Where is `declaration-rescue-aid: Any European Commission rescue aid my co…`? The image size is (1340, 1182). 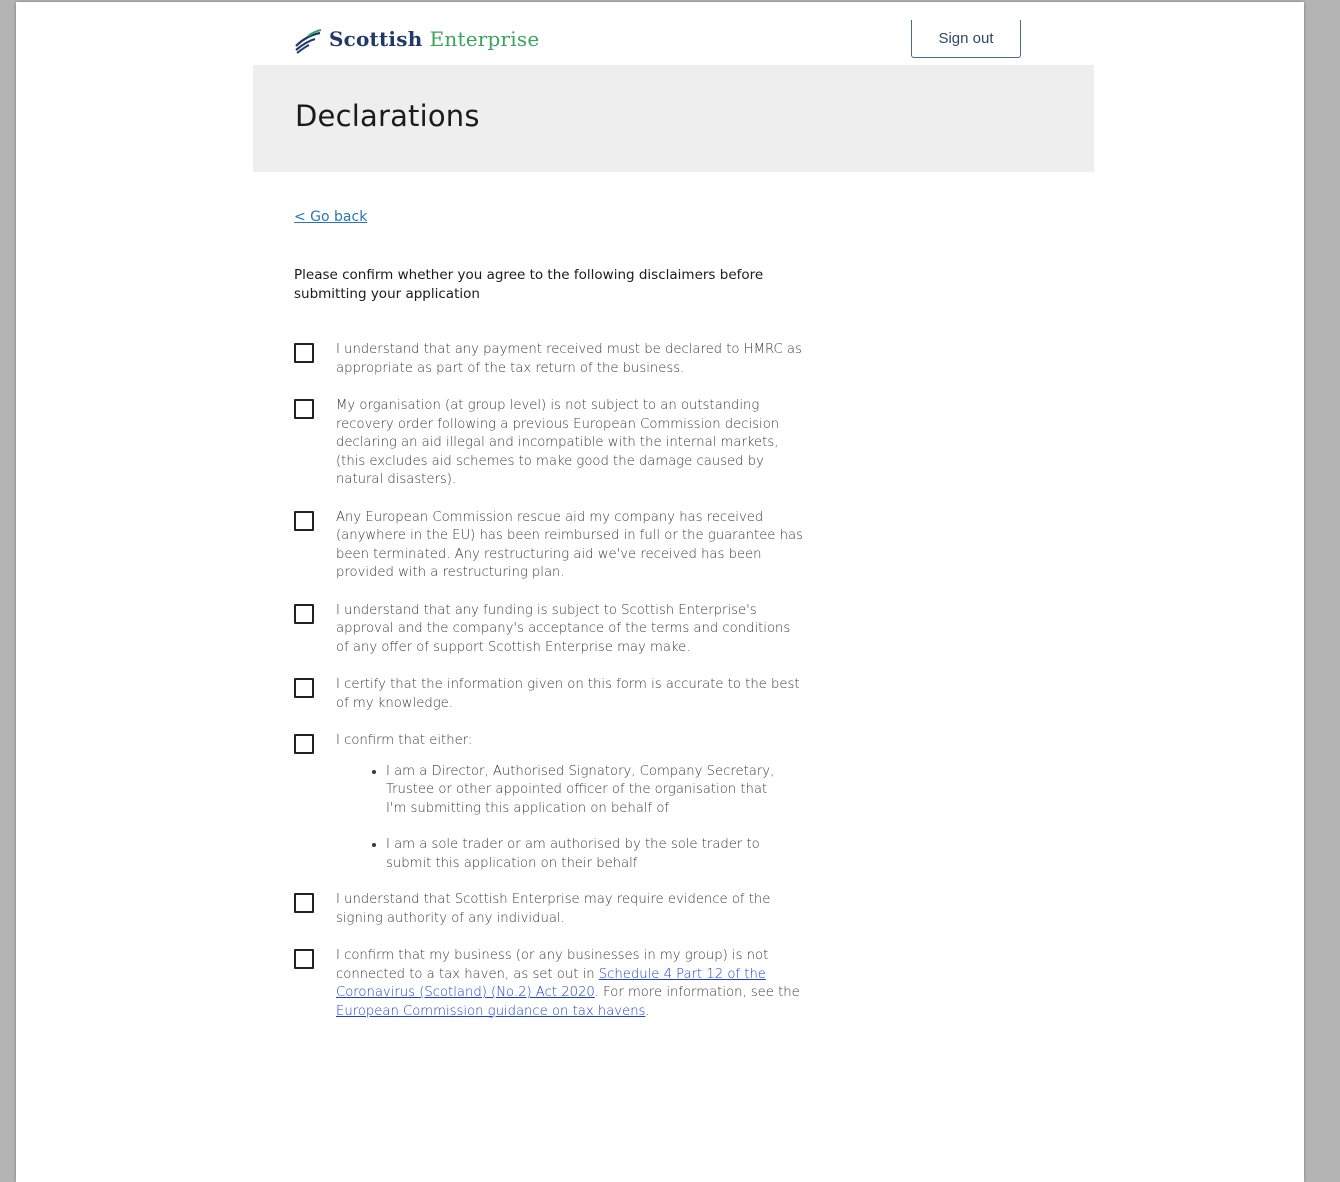
declaration-rescue-aid: Any European Commission rescue aid my co… is located at coordinates (554, 546).